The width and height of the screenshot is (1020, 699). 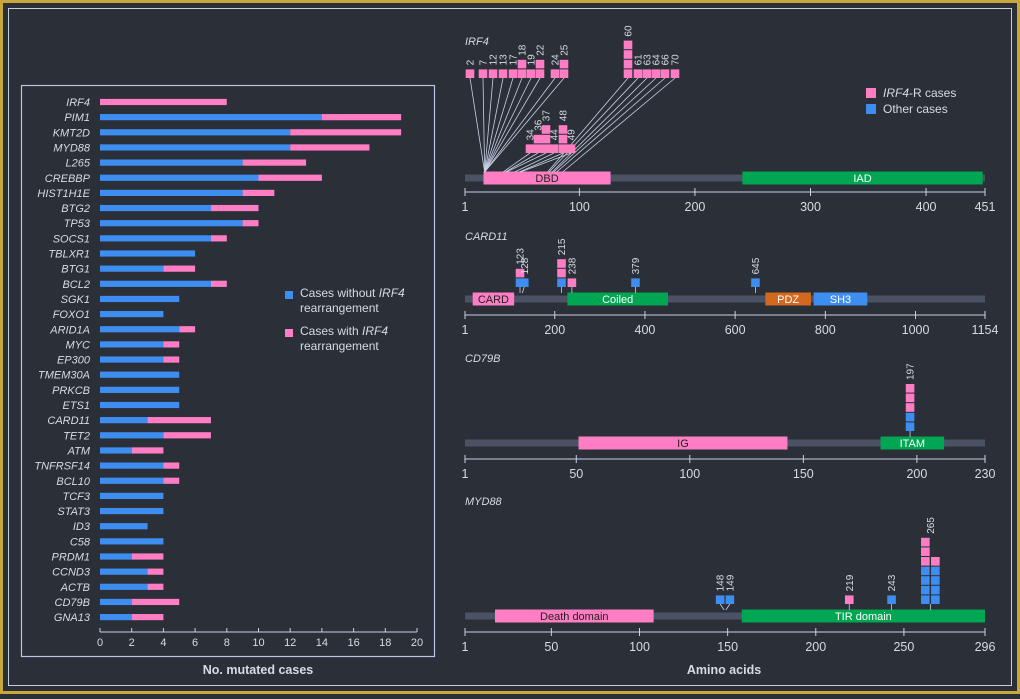 I want to click on mutation-label: 197, so click(x=911, y=371).